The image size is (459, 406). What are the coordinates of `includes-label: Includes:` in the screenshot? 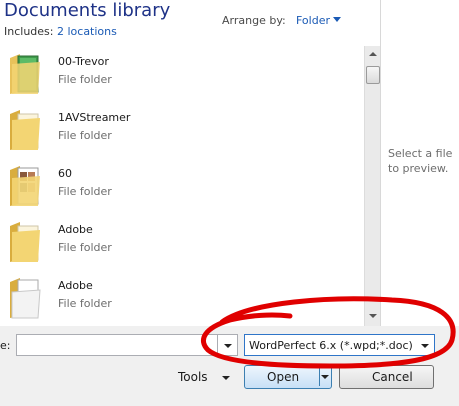 It's located at (29, 31).